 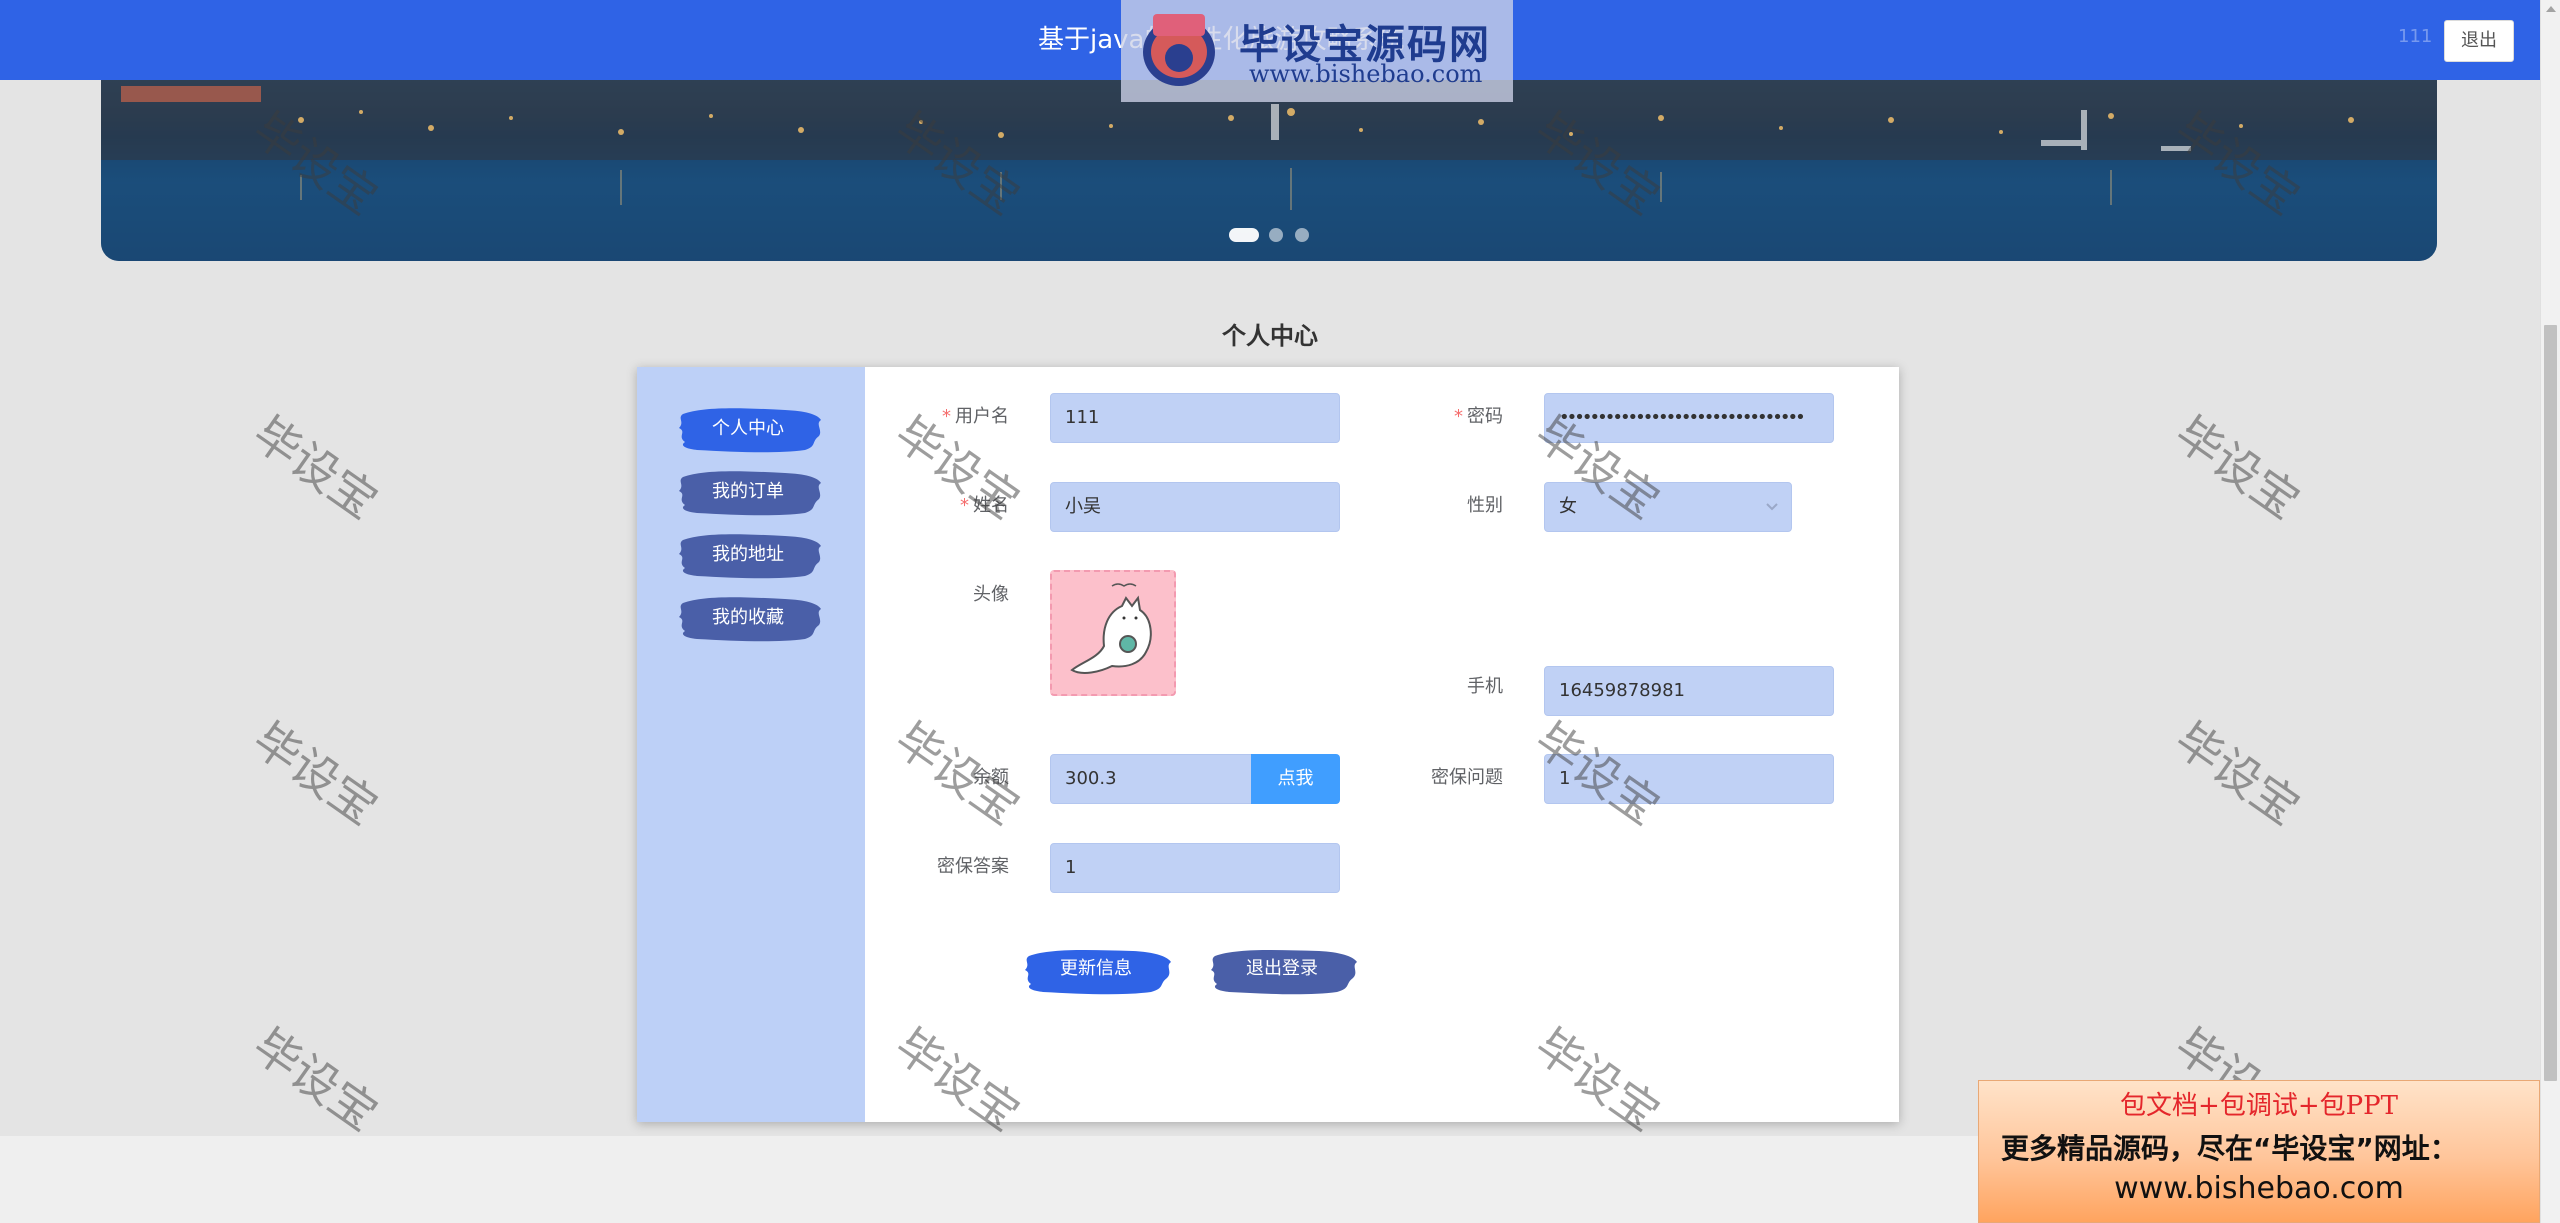 What do you see at coordinates (2259, 1188) in the screenshot?
I see `promo-url: www.bishebao.com` at bounding box center [2259, 1188].